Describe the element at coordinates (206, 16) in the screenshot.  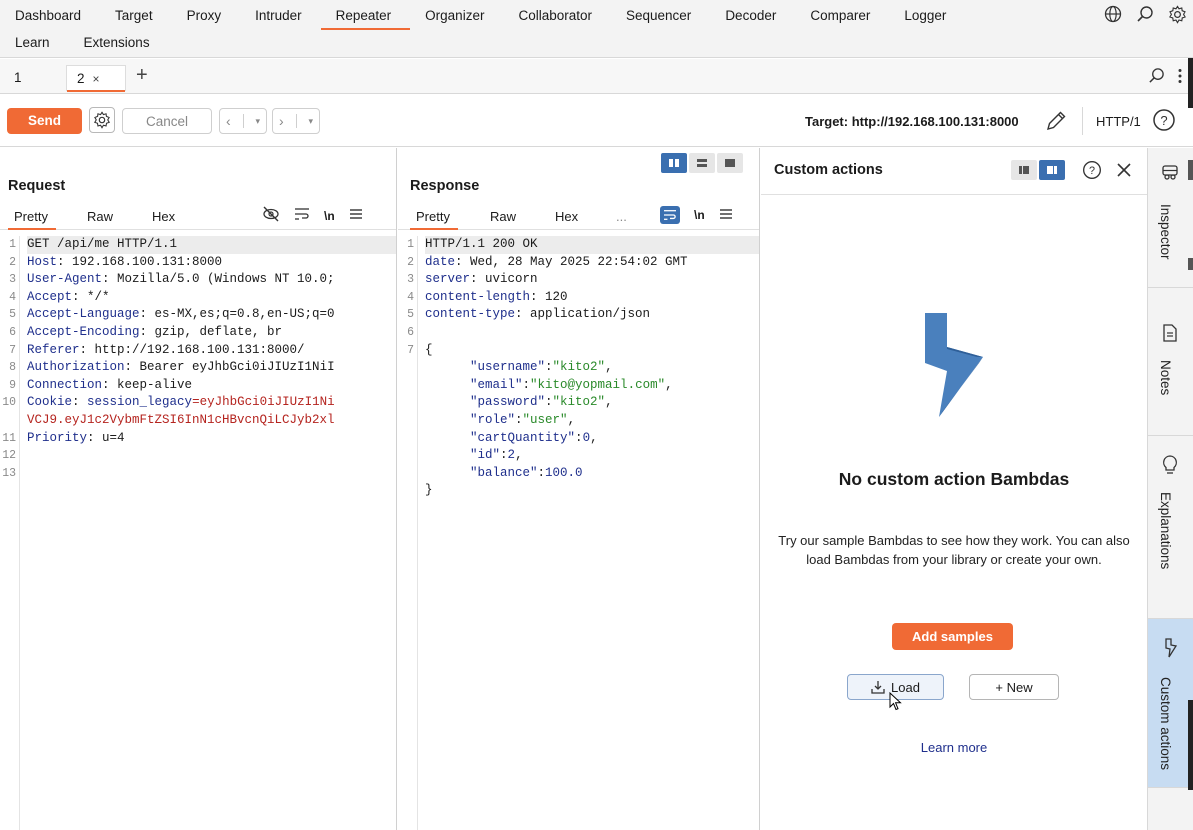
I see `nav-tab-proxy: Proxy` at that location.